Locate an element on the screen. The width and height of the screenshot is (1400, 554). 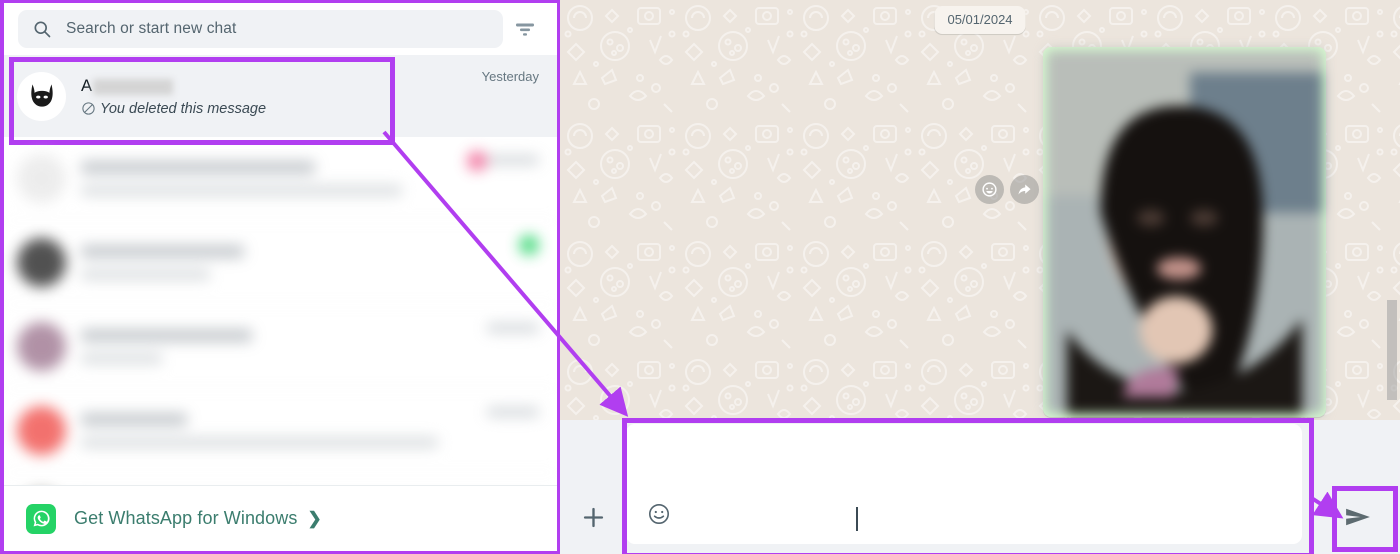
chat-row-content: A You deleted this message is located at coordinates (274, 96).